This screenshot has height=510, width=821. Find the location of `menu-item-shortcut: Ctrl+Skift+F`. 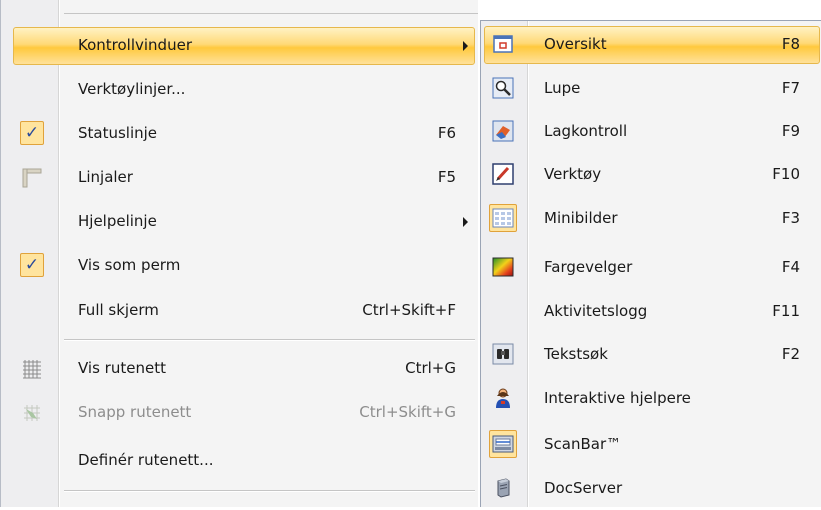

menu-item-shortcut: Ctrl+Skift+F is located at coordinates (409, 310).